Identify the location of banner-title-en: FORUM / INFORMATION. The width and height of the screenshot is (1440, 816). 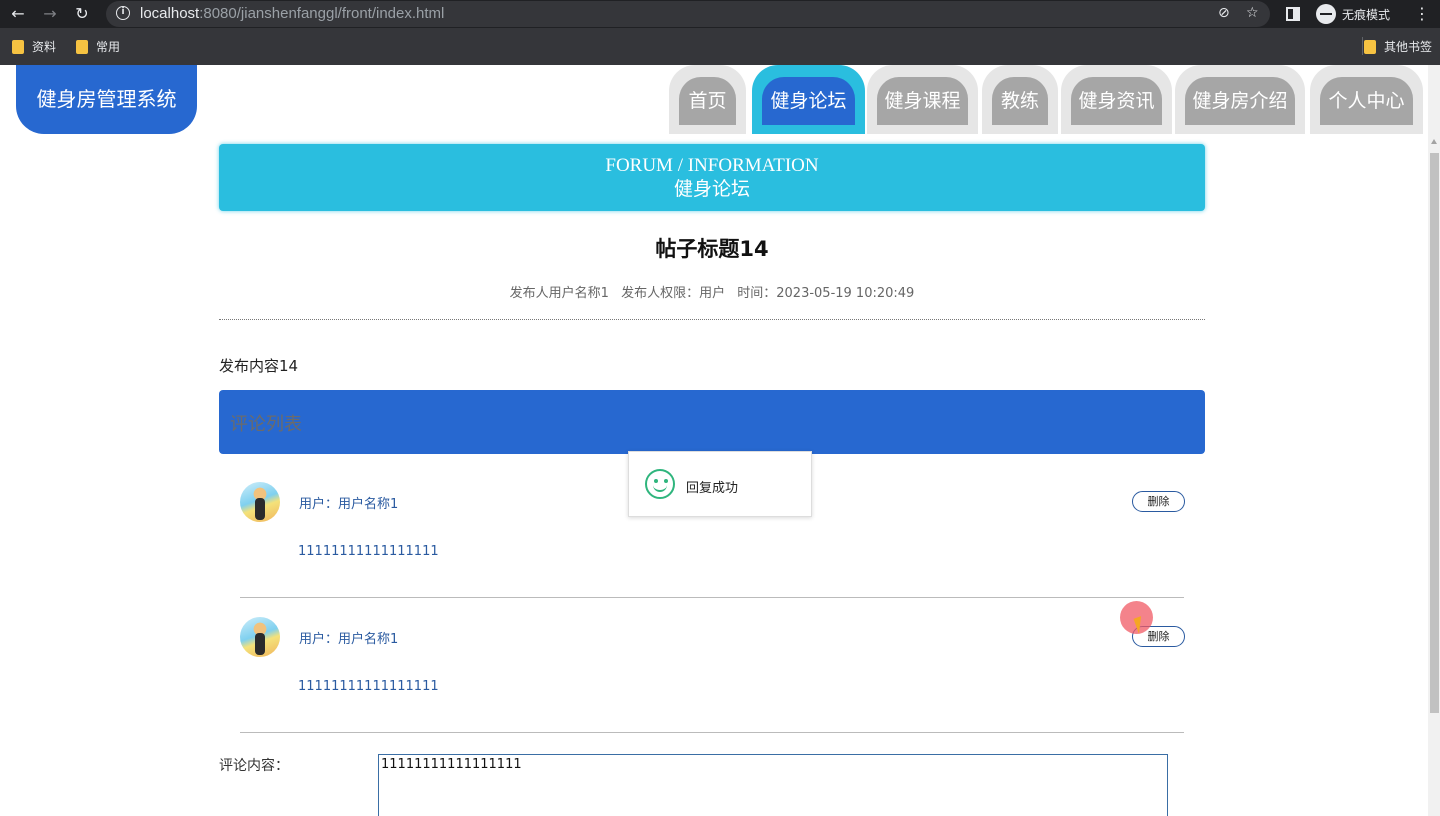
(712, 165).